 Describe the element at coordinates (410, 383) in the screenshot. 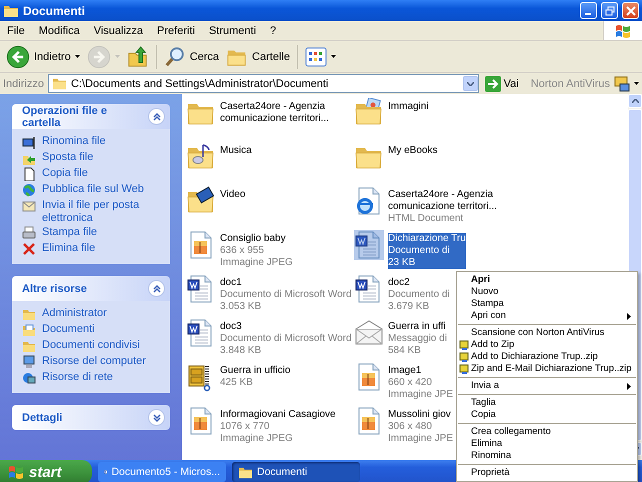

I see `file-detail: 660 x 420` at that location.